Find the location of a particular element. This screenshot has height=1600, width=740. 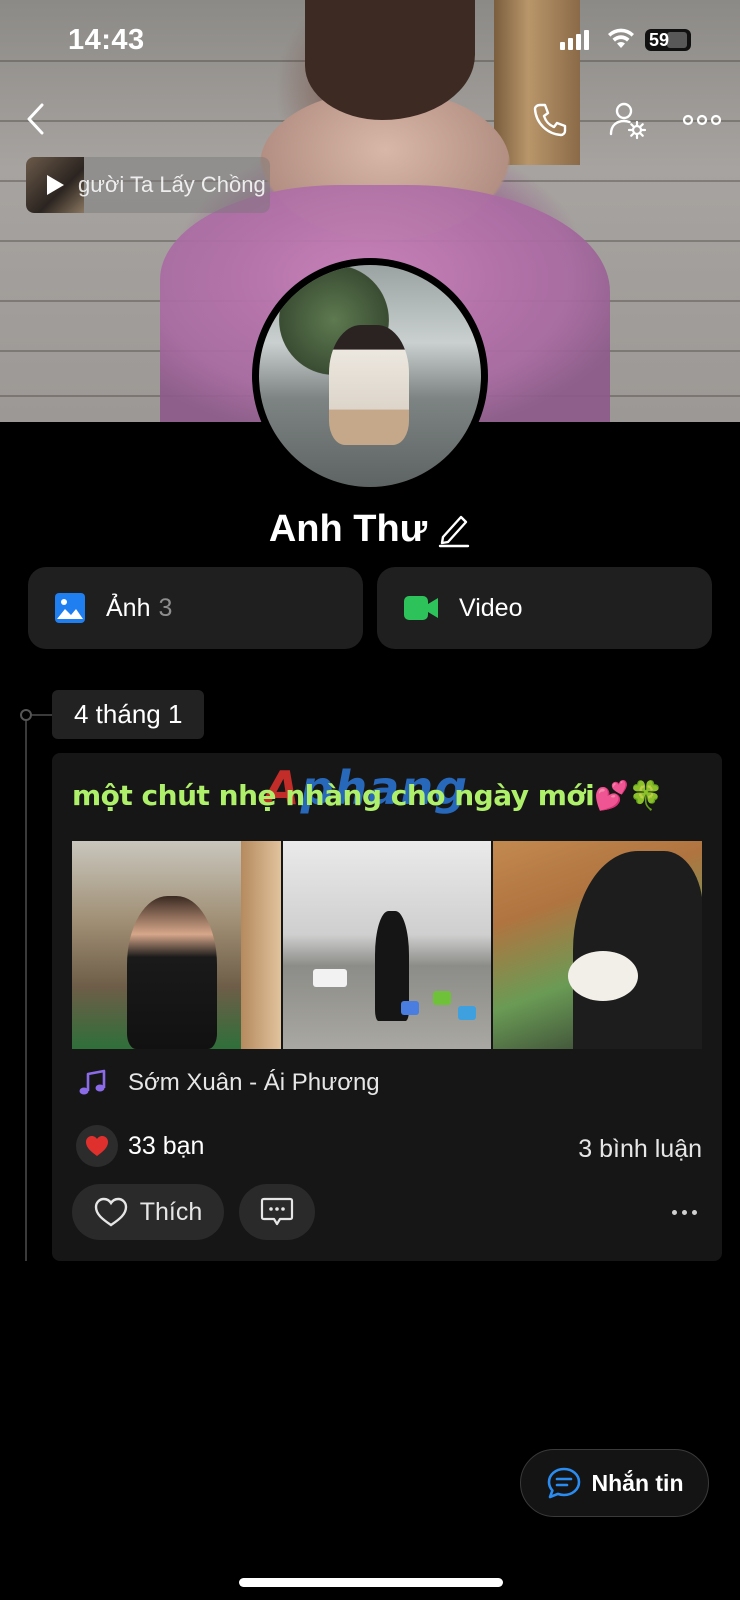

photos-button: Ảnh 3 is located at coordinates (195, 608).